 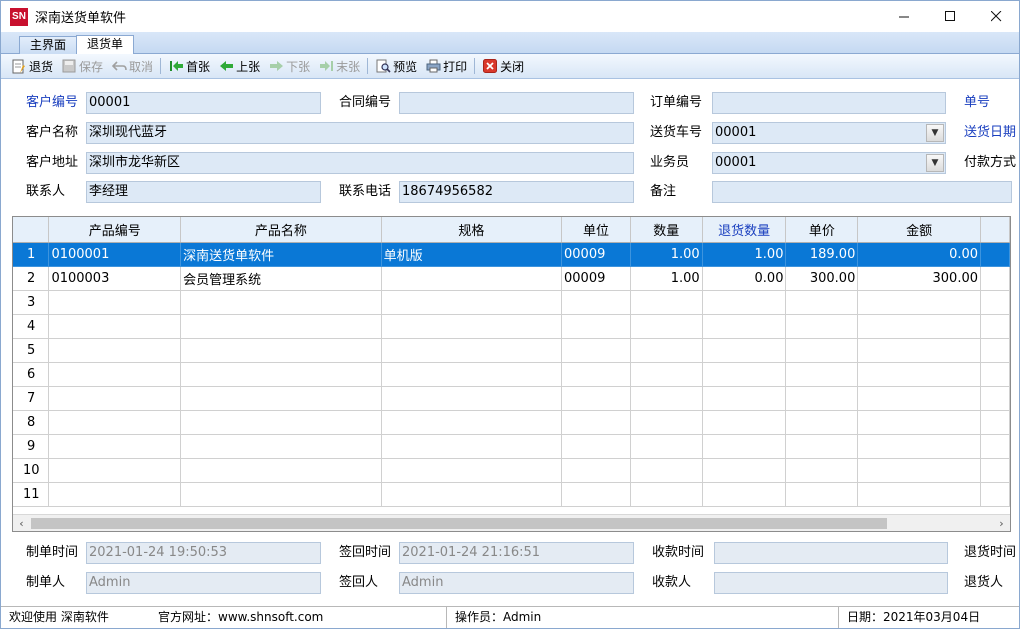 What do you see at coordinates (666, 230) in the screenshot?
I see `column-header: 数量` at bounding box center [666, 230].